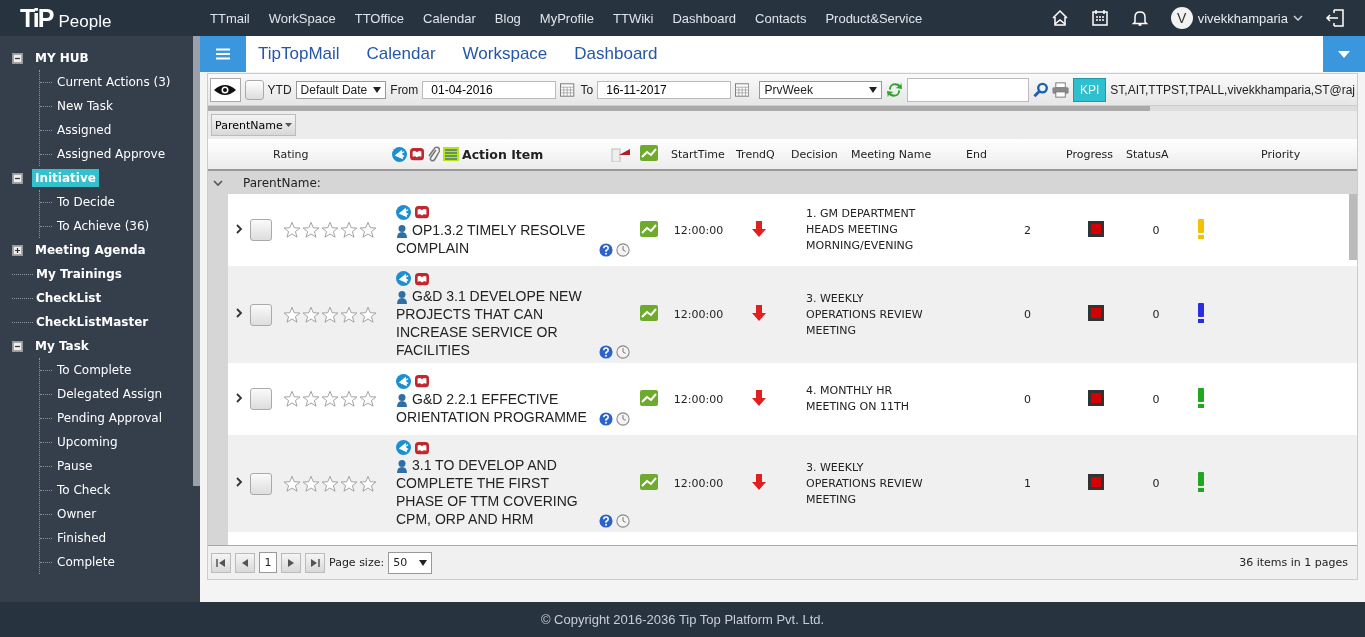  Describe the element at coordinates (62, 346) in the screenshot. I see `sidebar-item: My Task` at that location.